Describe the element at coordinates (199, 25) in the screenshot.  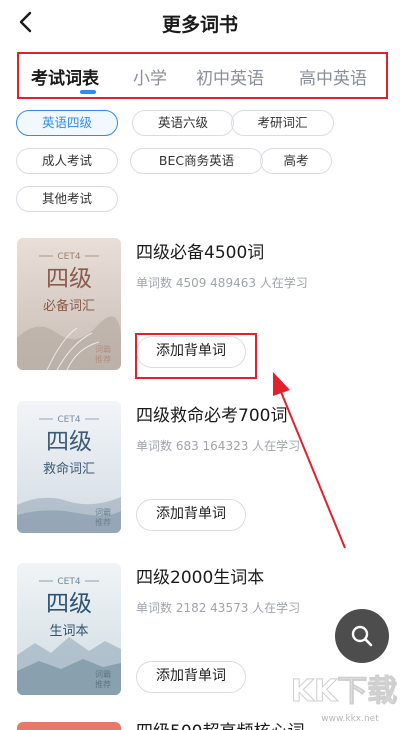
I see `page-title: 更多词书` at that location.